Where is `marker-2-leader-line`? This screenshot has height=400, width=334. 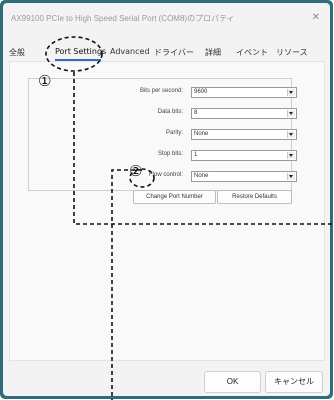 marker-2-leader-line is located at coordinates (126, 284).